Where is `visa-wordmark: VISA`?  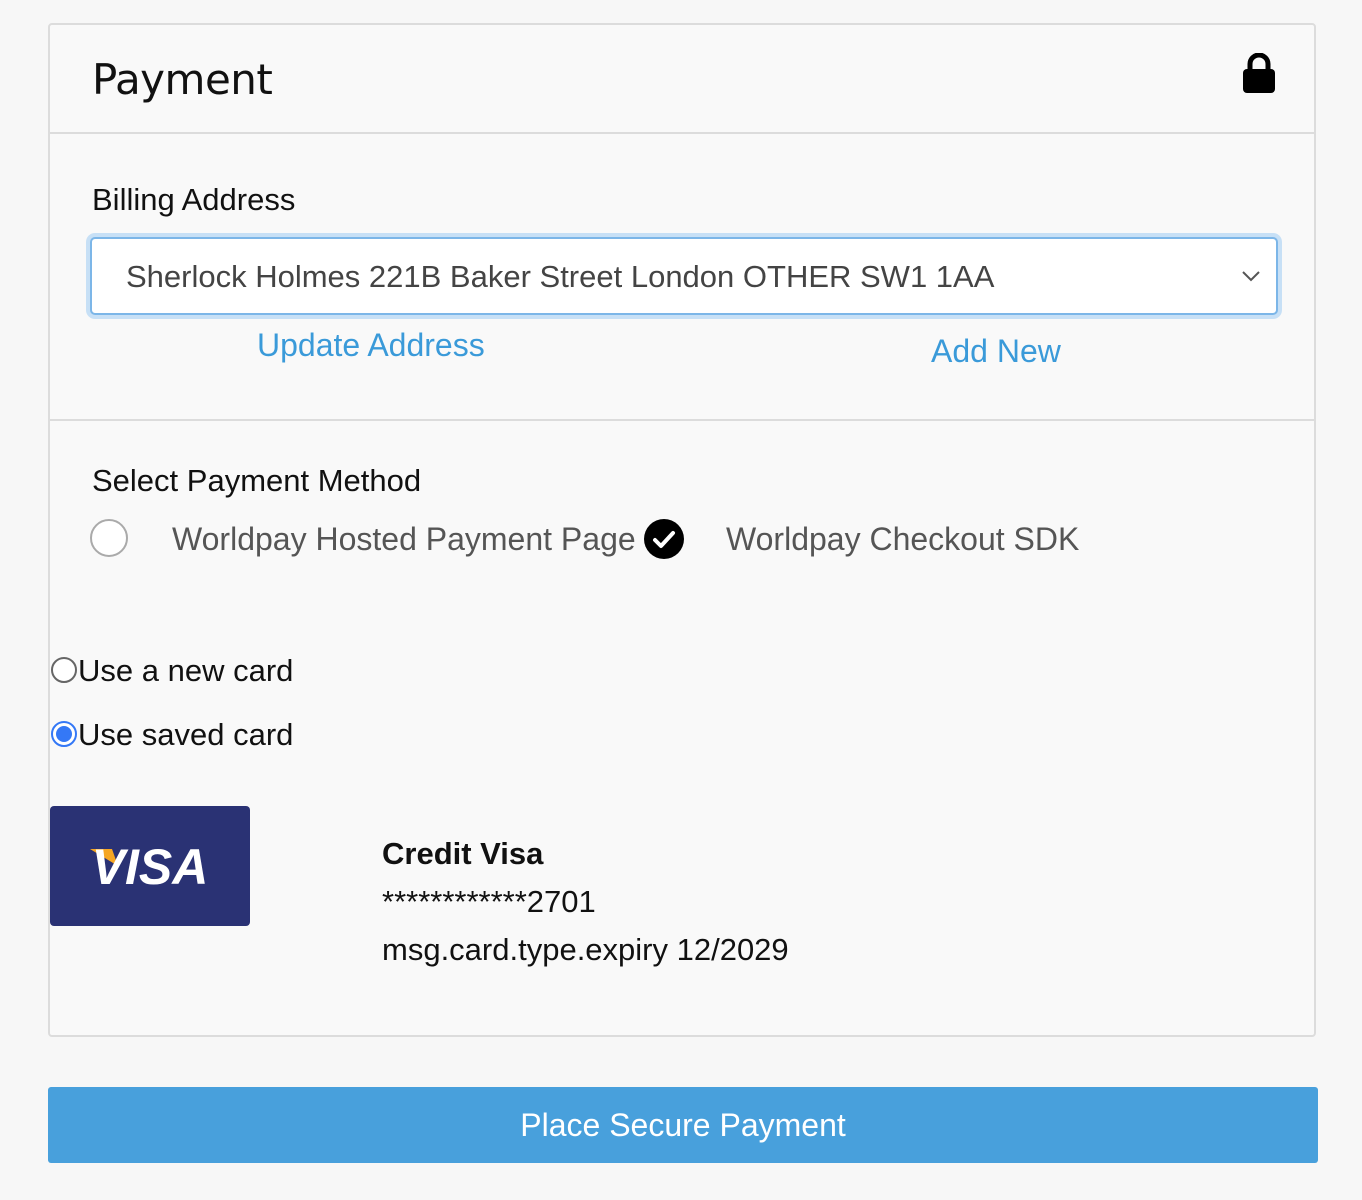 visa-wordmark: VISA is located at coordinates (150, 867).